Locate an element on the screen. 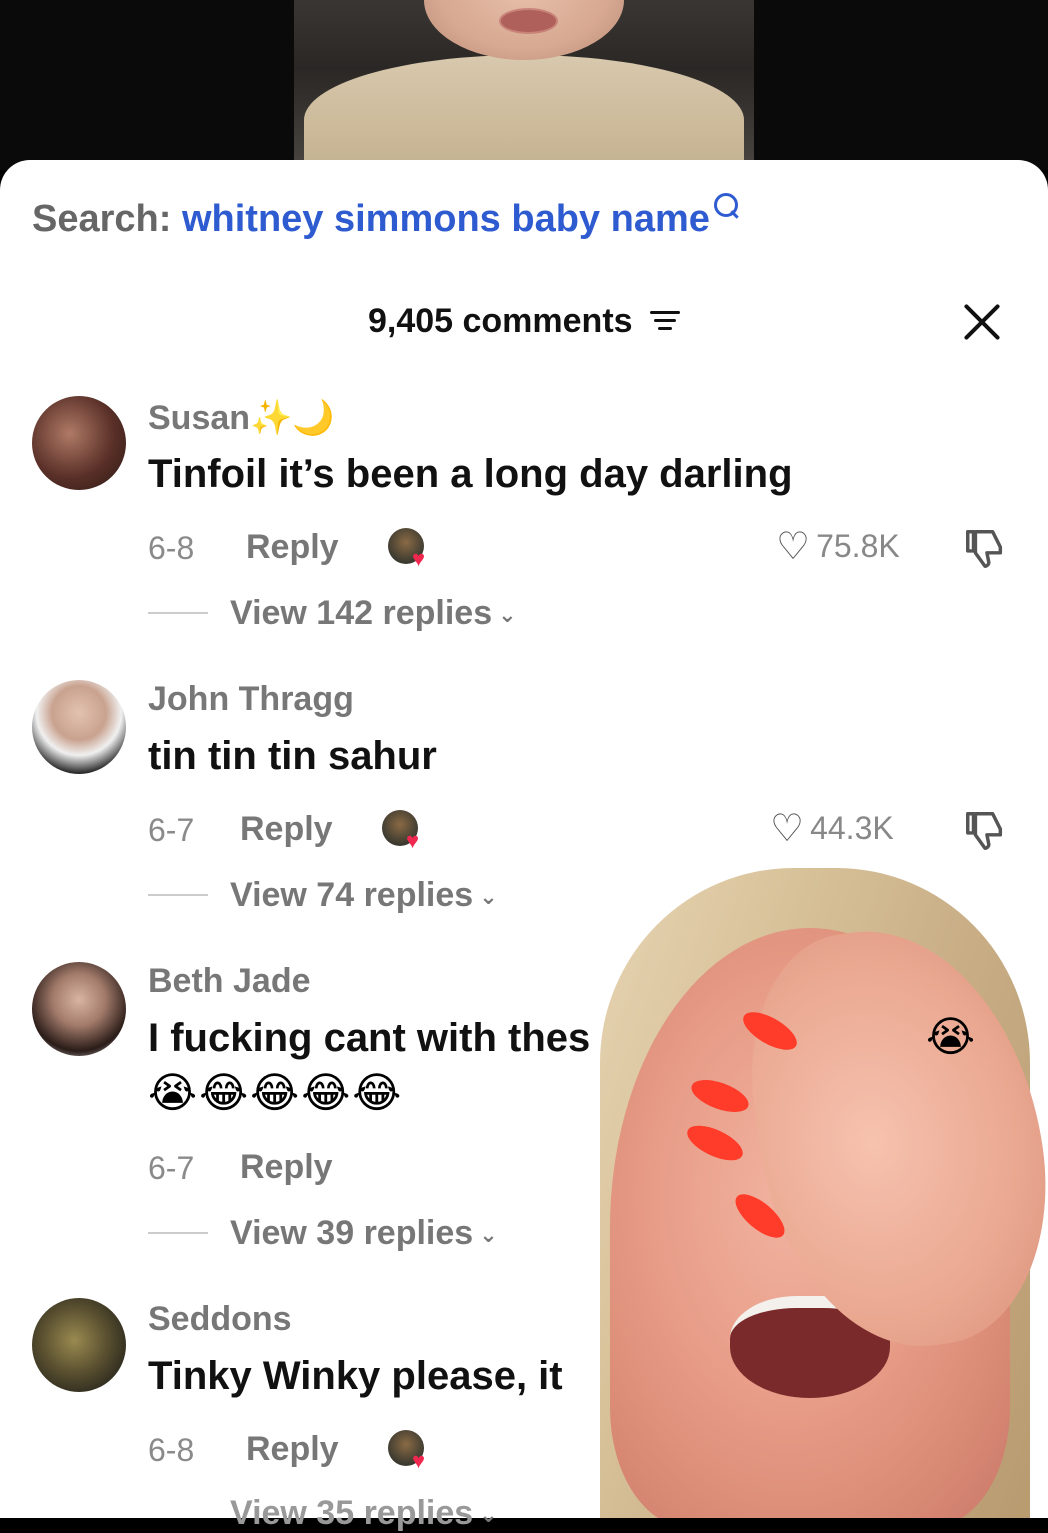 Image resolution: width=1048 pixels, height=1533 pixels. view-replies-button: View 74 replies ⌄ is located at coordinates (364, 895).